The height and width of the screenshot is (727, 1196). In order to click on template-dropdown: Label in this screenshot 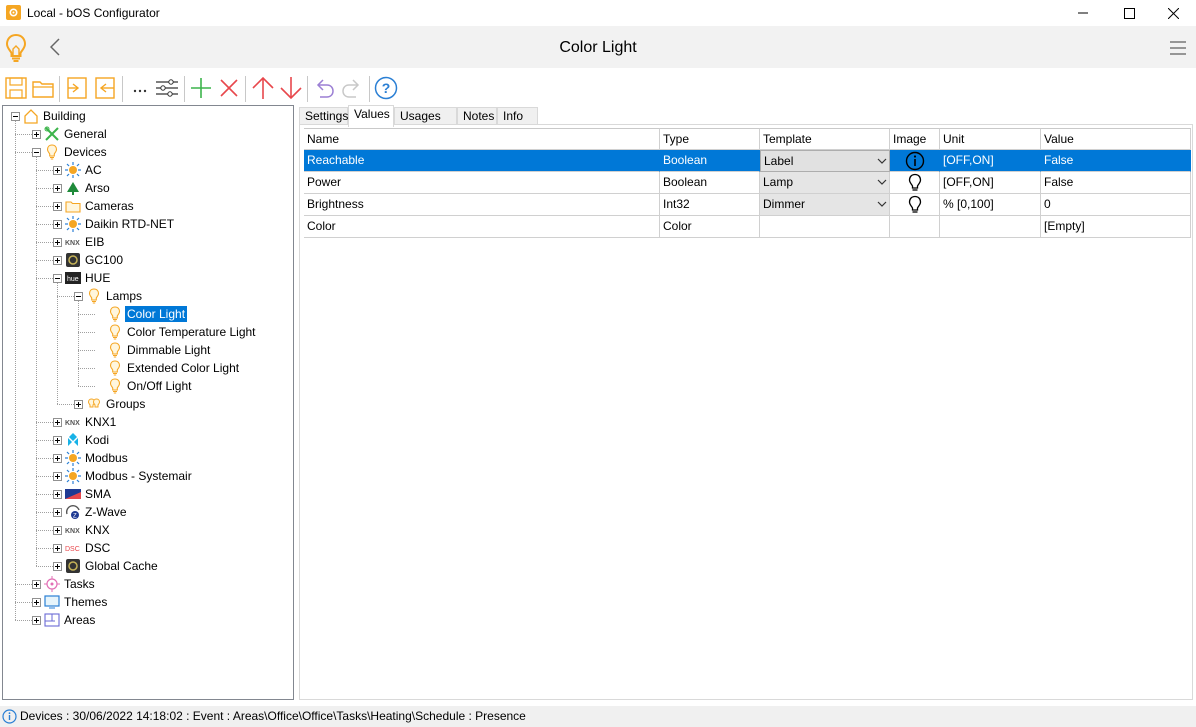, I will do `click(825, 161)`.